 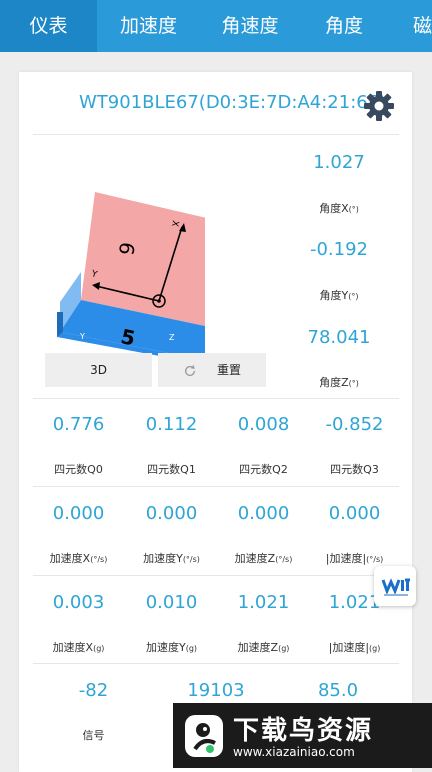 What do you see at coordinates (339, 337) in the screenshot?
I see `angle-z-value: 78.041` at bounding box center [339, 337].